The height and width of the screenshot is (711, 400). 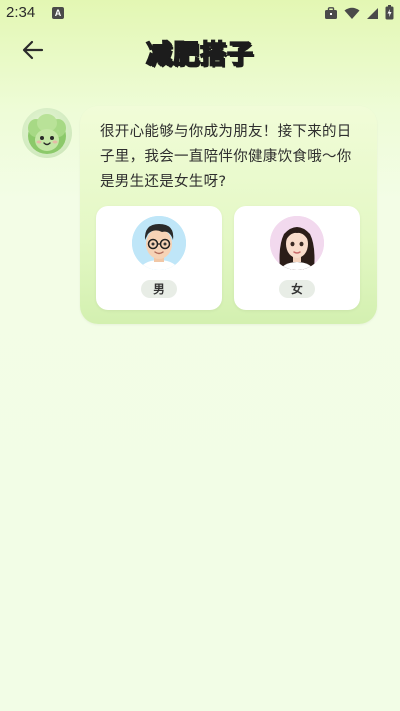 I want to click on gender-option-male: 男, so click(x=159, y=258).